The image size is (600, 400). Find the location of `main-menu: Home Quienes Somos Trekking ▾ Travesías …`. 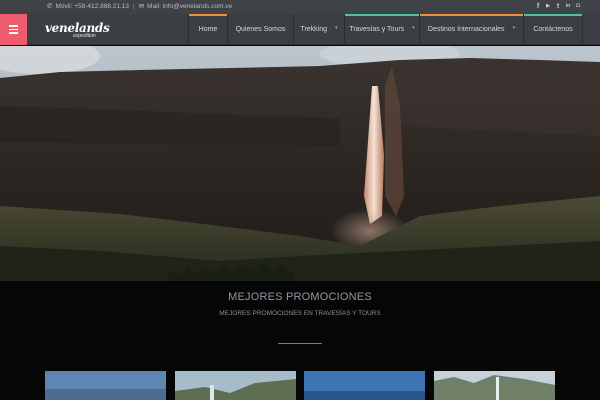

main-menu: Home Quienes Somos Trekking ▾ Travesías … is located at coordinates (385, 29).